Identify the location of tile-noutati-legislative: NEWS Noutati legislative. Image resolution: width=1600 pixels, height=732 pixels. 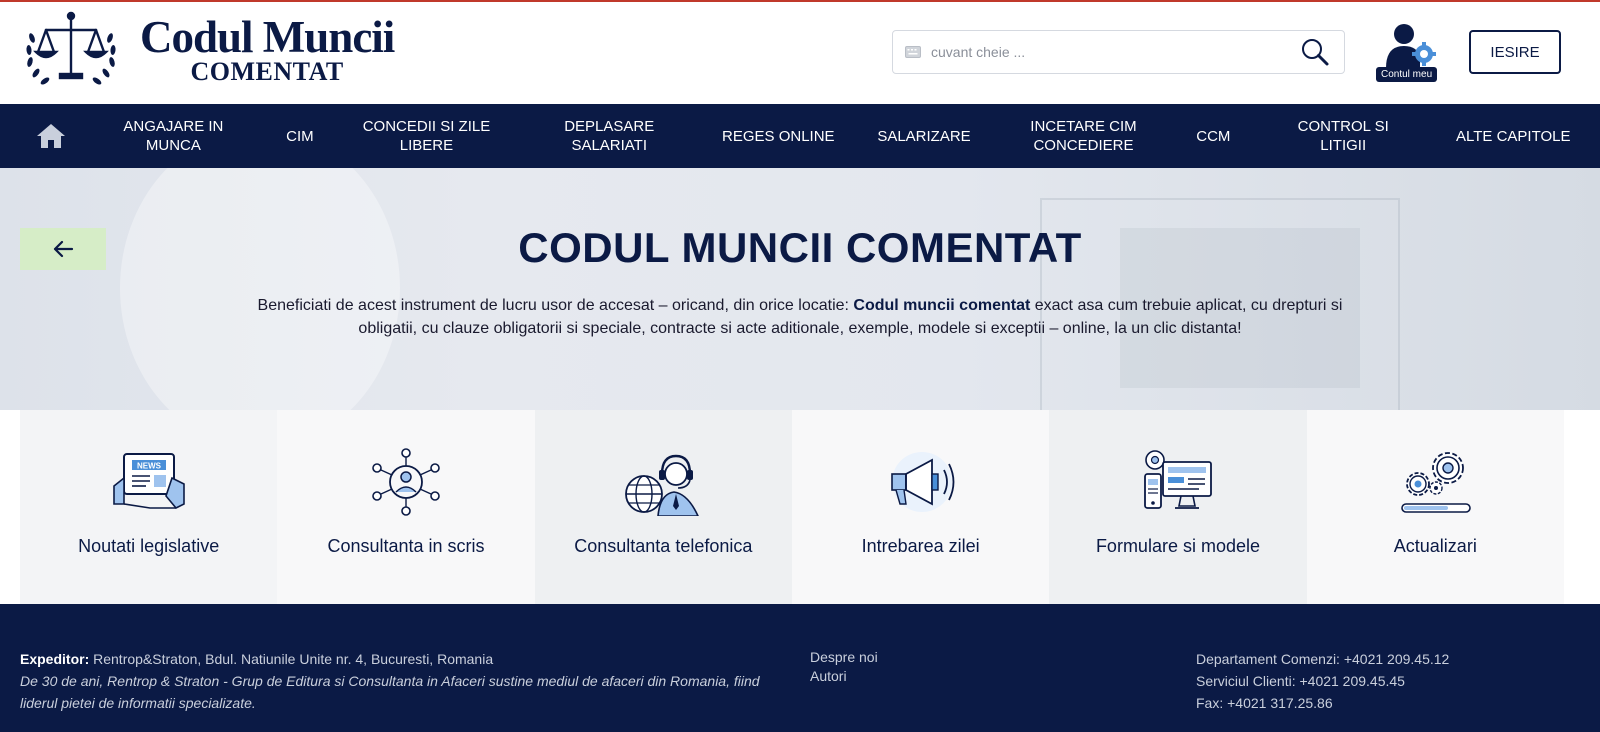
(149, 507).